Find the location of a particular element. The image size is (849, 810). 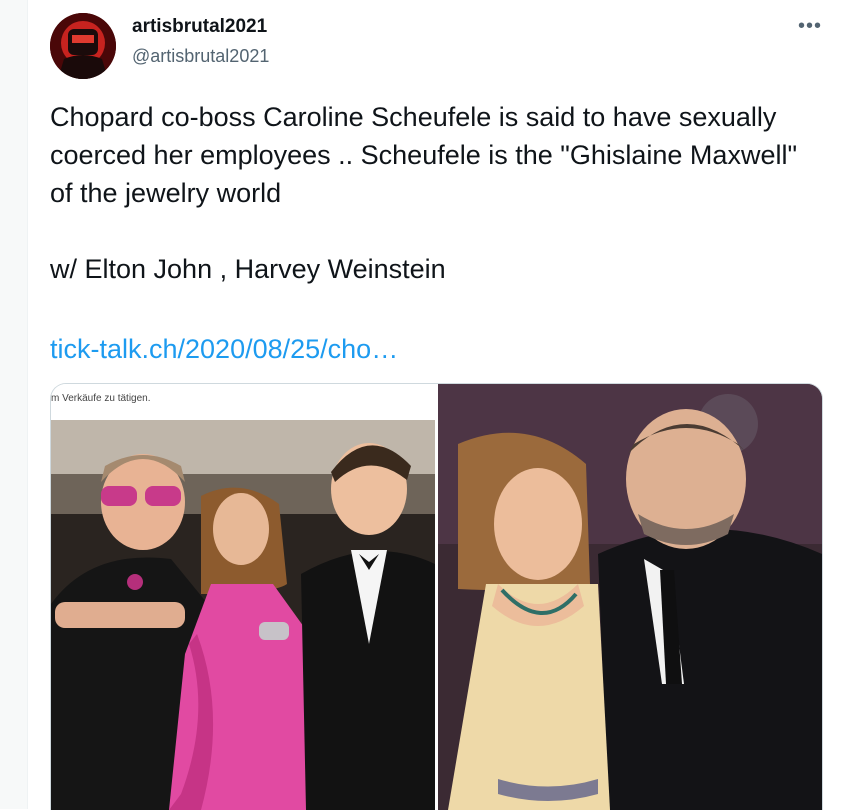

author-avatar is located at coordinates (83, 46).